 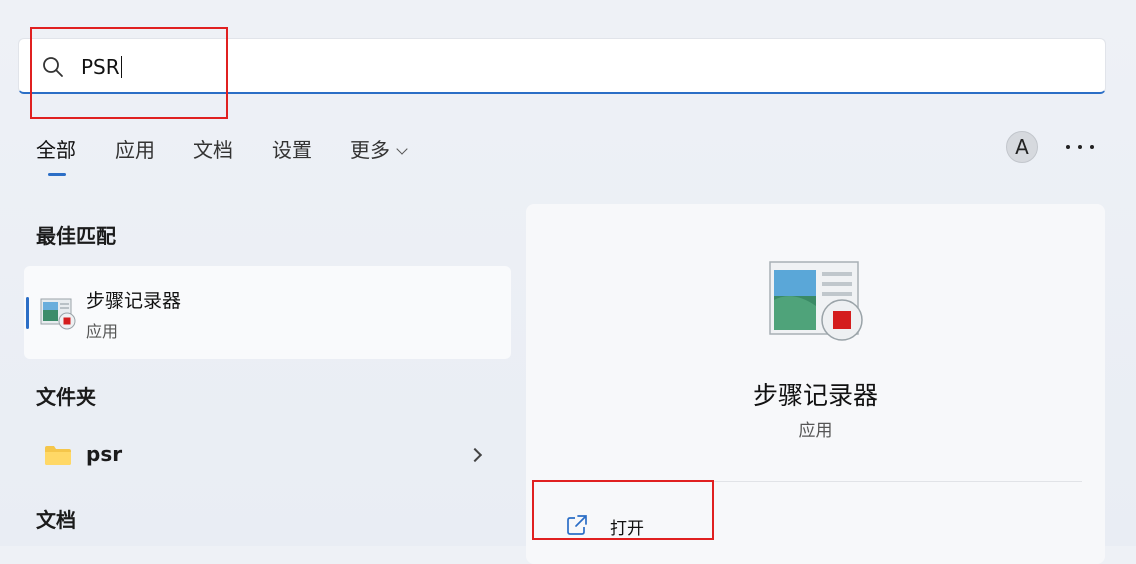 I want to click on list-item: psr, so click(x=267, y=454).